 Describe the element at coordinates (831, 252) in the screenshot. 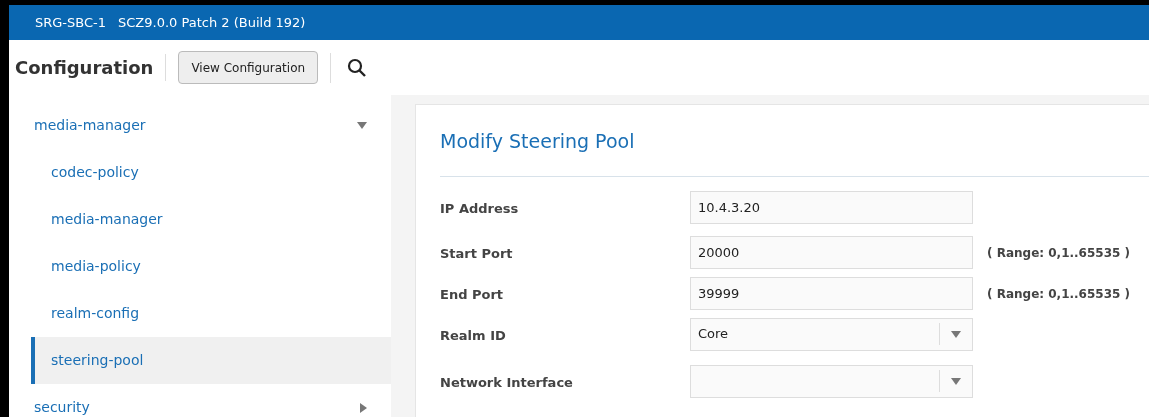

I see `text-field: 20000` at that location.